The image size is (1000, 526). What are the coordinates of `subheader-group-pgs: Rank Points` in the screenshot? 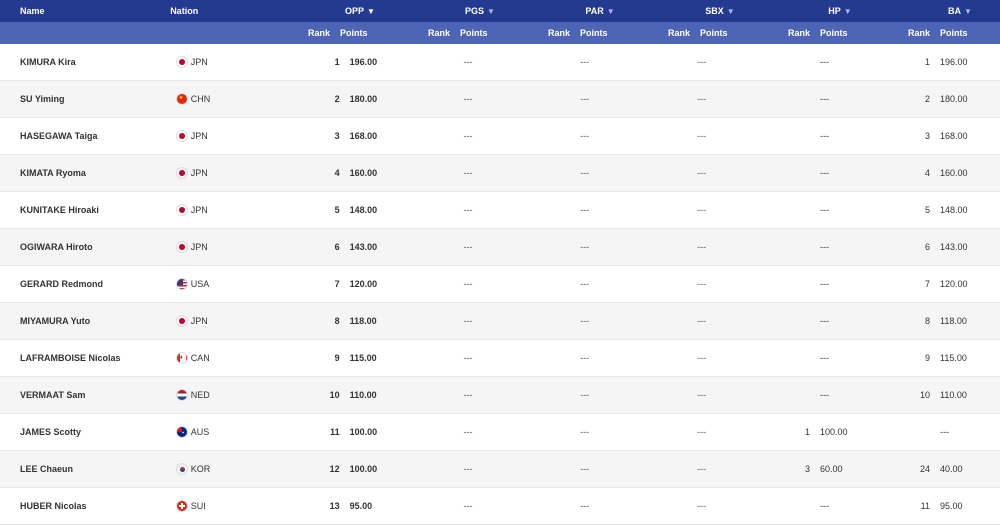 It's located at (460, 33).